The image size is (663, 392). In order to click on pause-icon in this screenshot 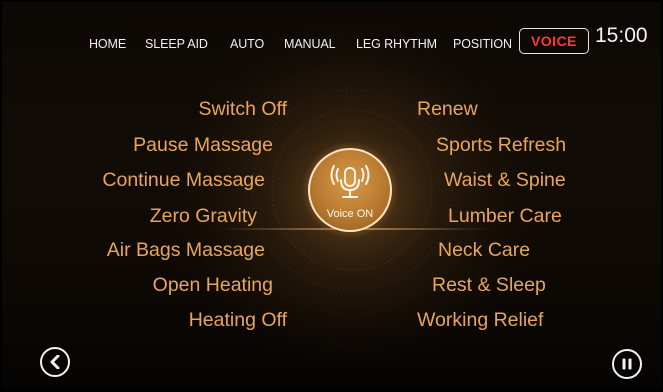, I will do `click(627, 364)`.